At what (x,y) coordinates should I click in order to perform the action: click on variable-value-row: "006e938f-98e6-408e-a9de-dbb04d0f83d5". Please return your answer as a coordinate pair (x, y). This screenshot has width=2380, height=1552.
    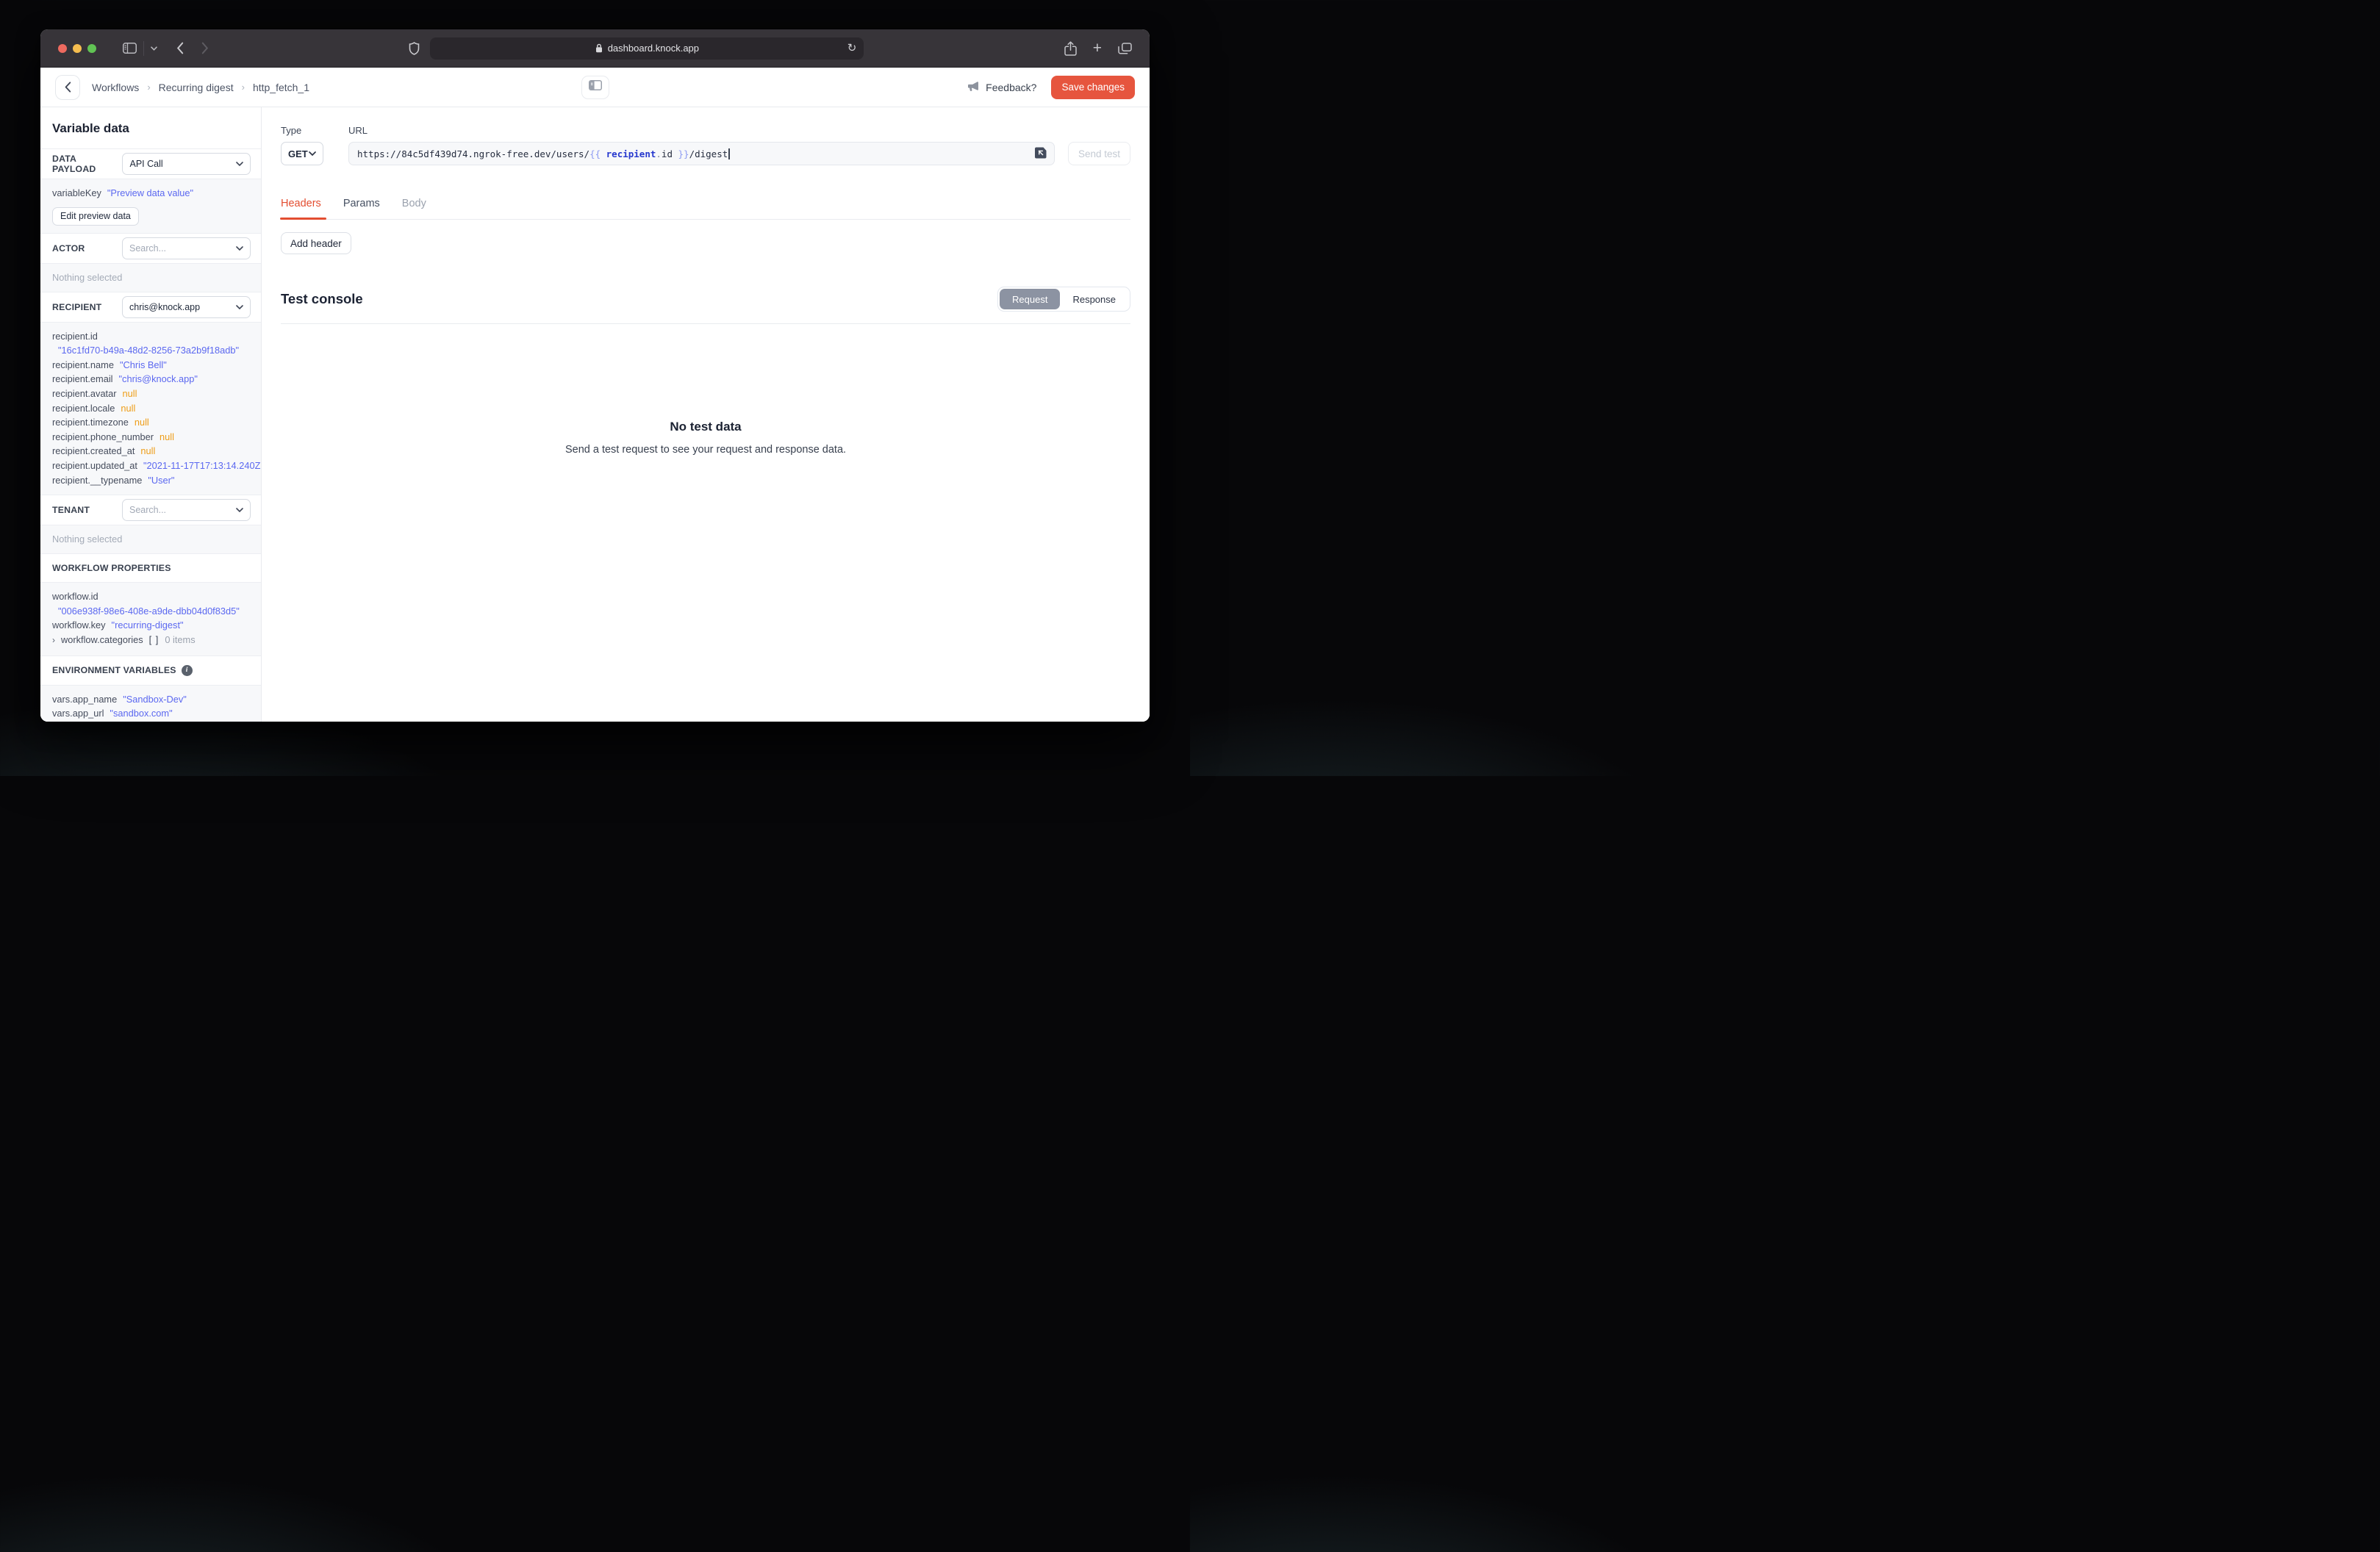
    Looking at the image, I should click on (150, 611).